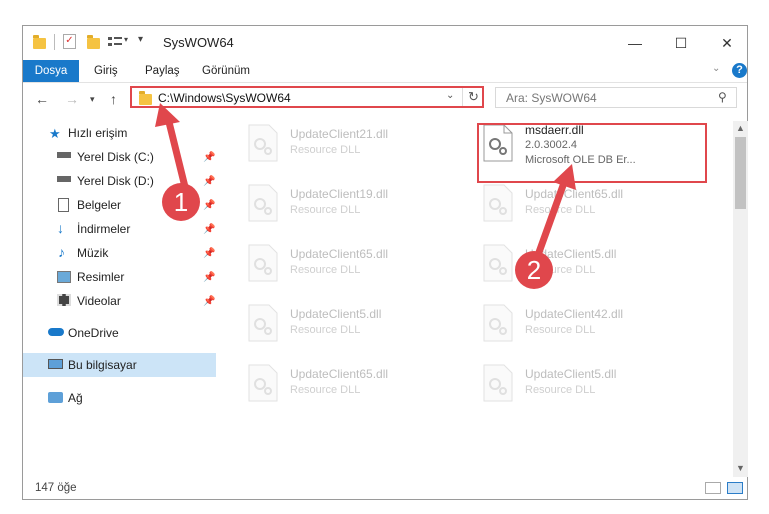 This screenshot has height=514, width=769. Describe the element at coordinates (104, 229) in the screenshot. I see `sidebar-item-label: İndirmeler` at that location.